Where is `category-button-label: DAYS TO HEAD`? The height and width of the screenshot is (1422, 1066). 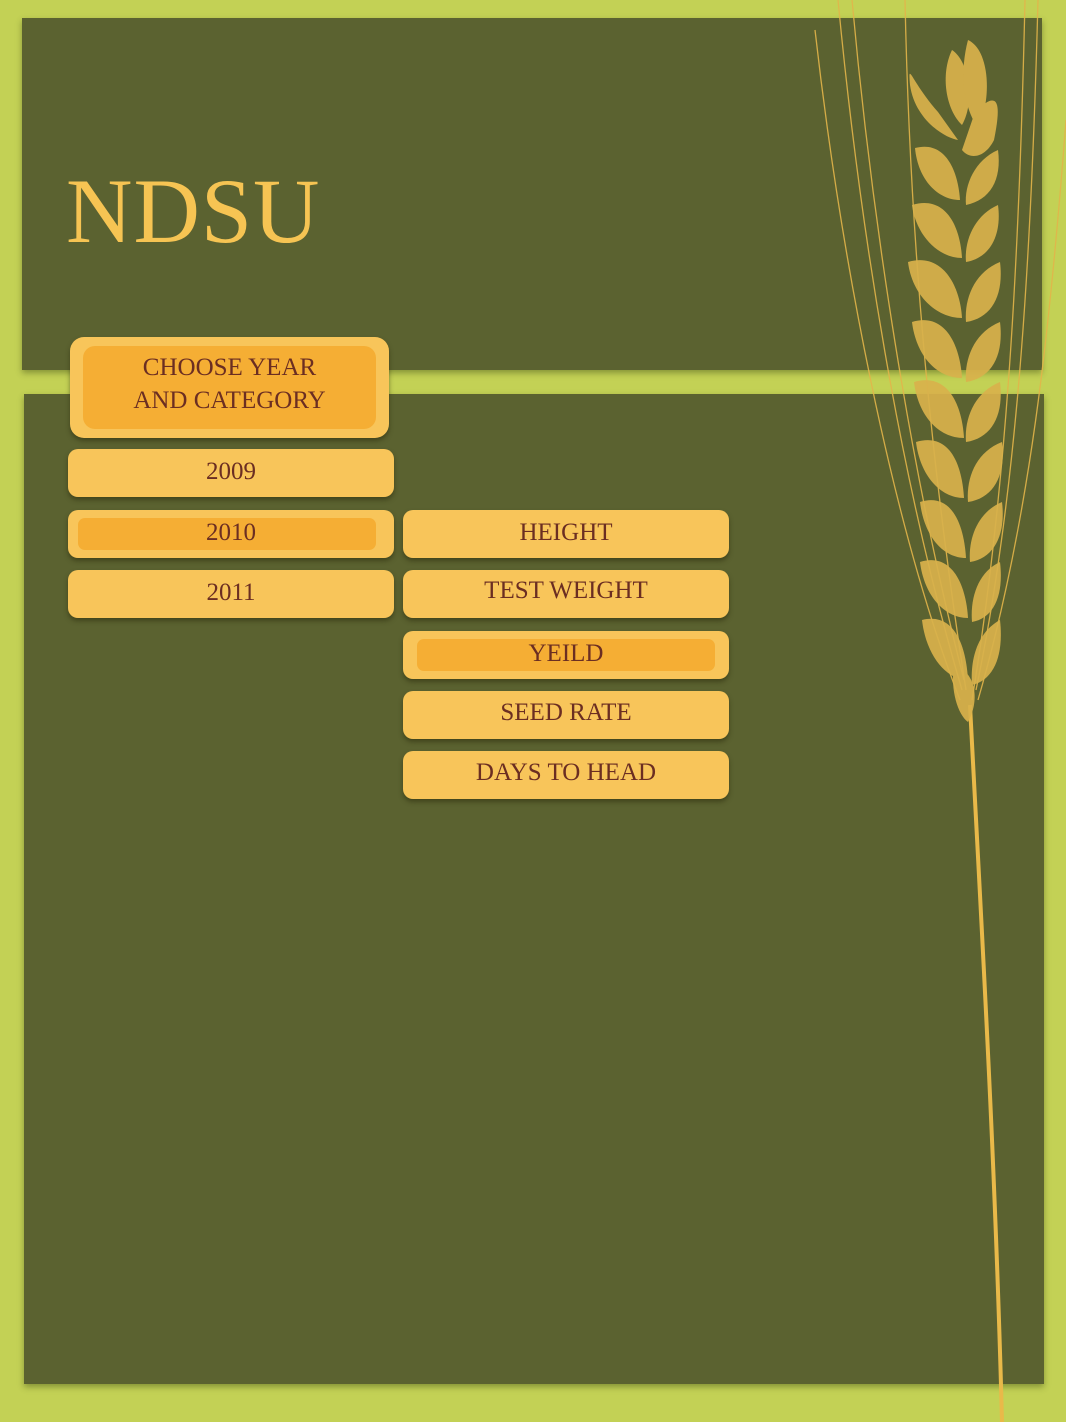 category-button-label: DAYS TO HEAD is located at coordinates (566, 772).